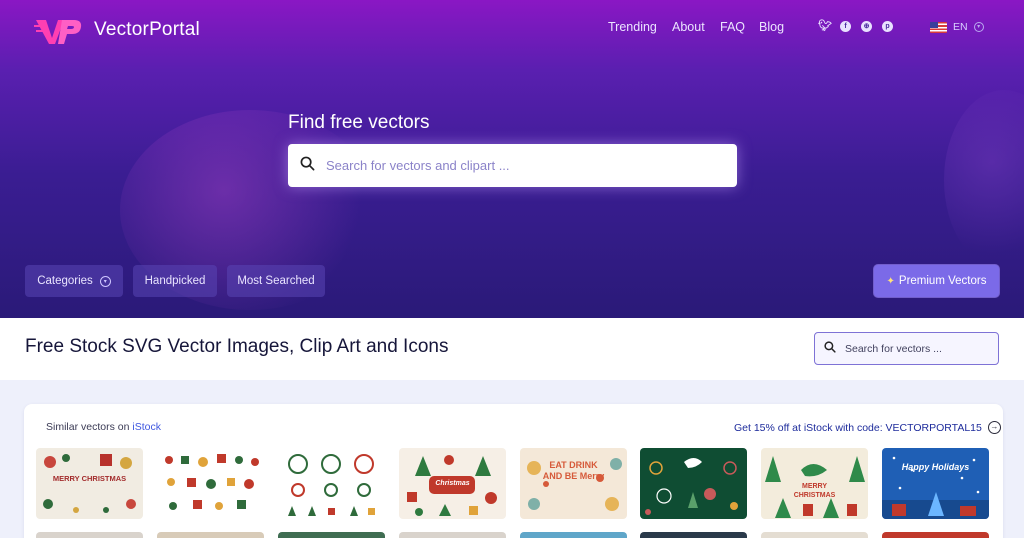 This screenshot has width=1024, height=538. I want to click on thumbnail-text: EAT DRINK AND BE Merry, so click(573, 470).